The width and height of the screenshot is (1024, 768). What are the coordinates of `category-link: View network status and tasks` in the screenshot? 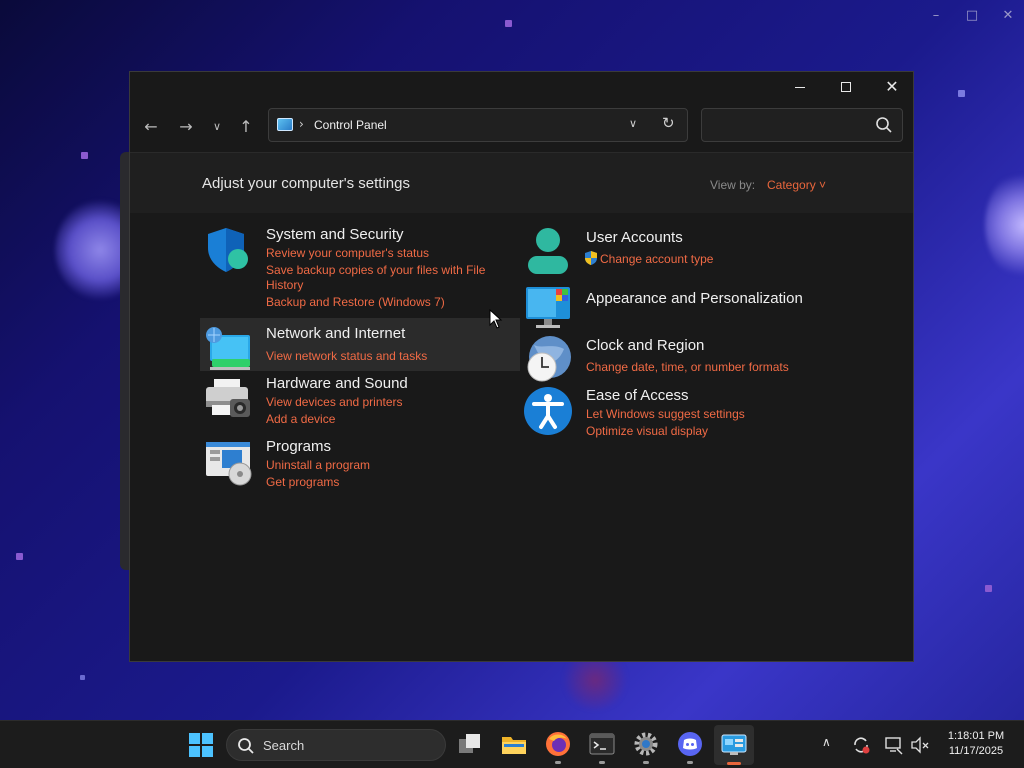 It's located at (346, 356).